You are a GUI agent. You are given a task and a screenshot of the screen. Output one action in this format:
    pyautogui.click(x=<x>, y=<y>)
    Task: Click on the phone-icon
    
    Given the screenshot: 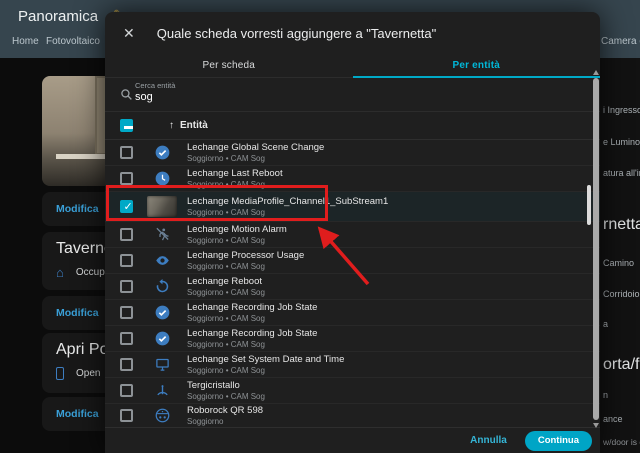 What is the action you would take?
    pyautogui.click(x=60, y=373)
    